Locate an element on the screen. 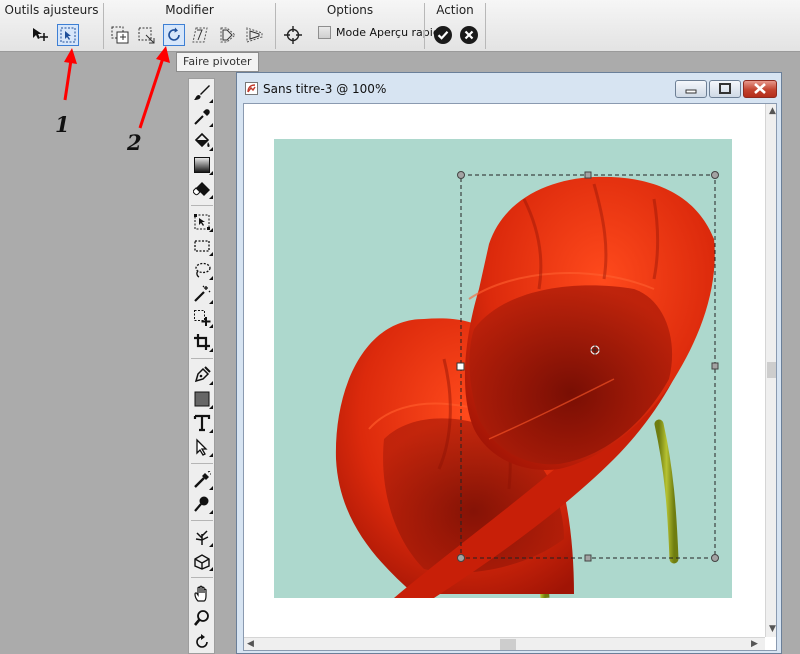 The width and height of the screenshot is (800, 654). commit-button is located at coordinates (443, 35).